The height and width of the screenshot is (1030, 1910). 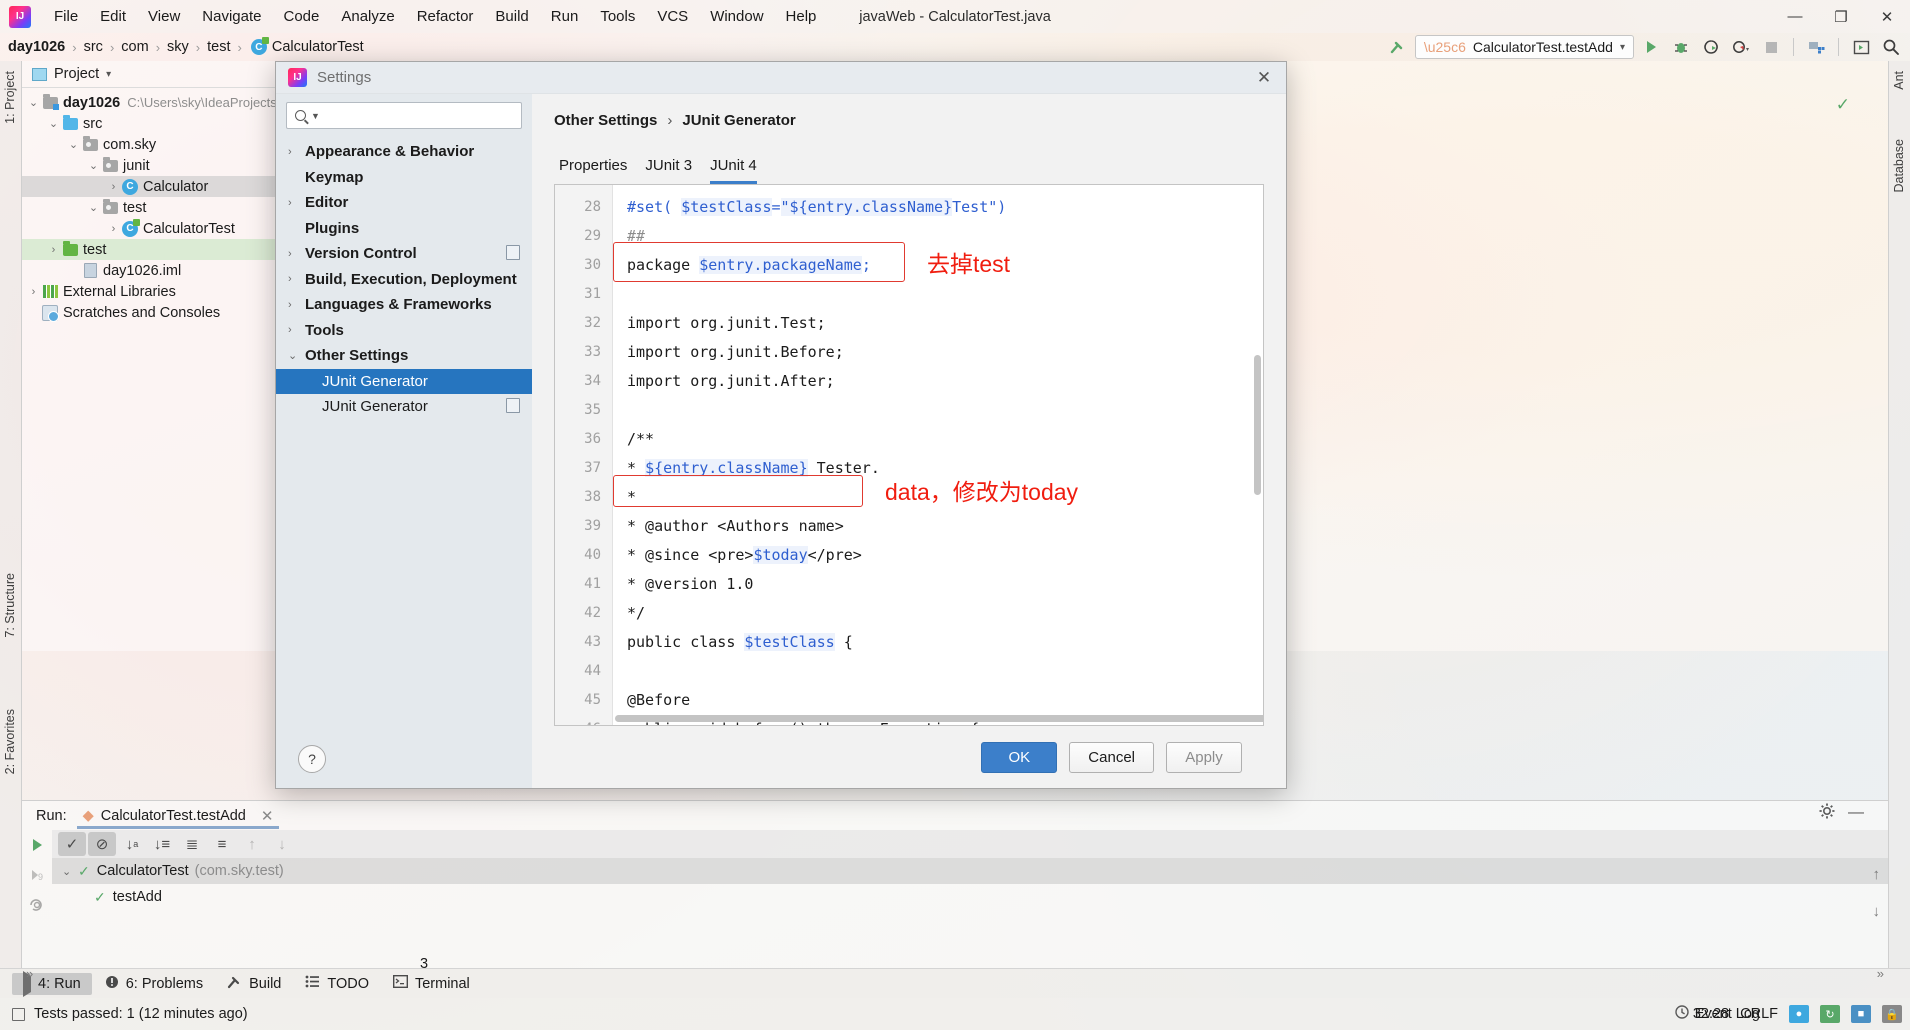 What do you see at coordinates (404, 331) in the screenshot?
I see `settings-category-tools: › Tools` at bounding box center [404, 331].